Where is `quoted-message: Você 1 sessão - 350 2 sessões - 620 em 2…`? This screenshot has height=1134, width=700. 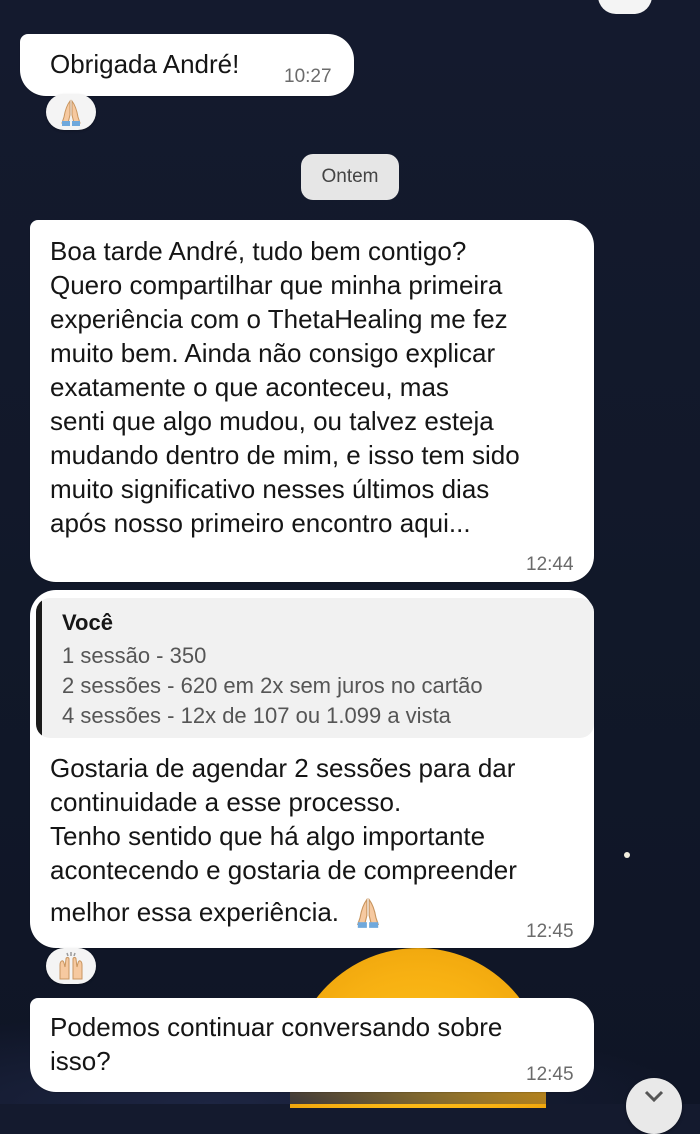 quoted-message: Você 1 sessão - 350 2 sessões - 620 em 2… is located at coordinates (315, 668).